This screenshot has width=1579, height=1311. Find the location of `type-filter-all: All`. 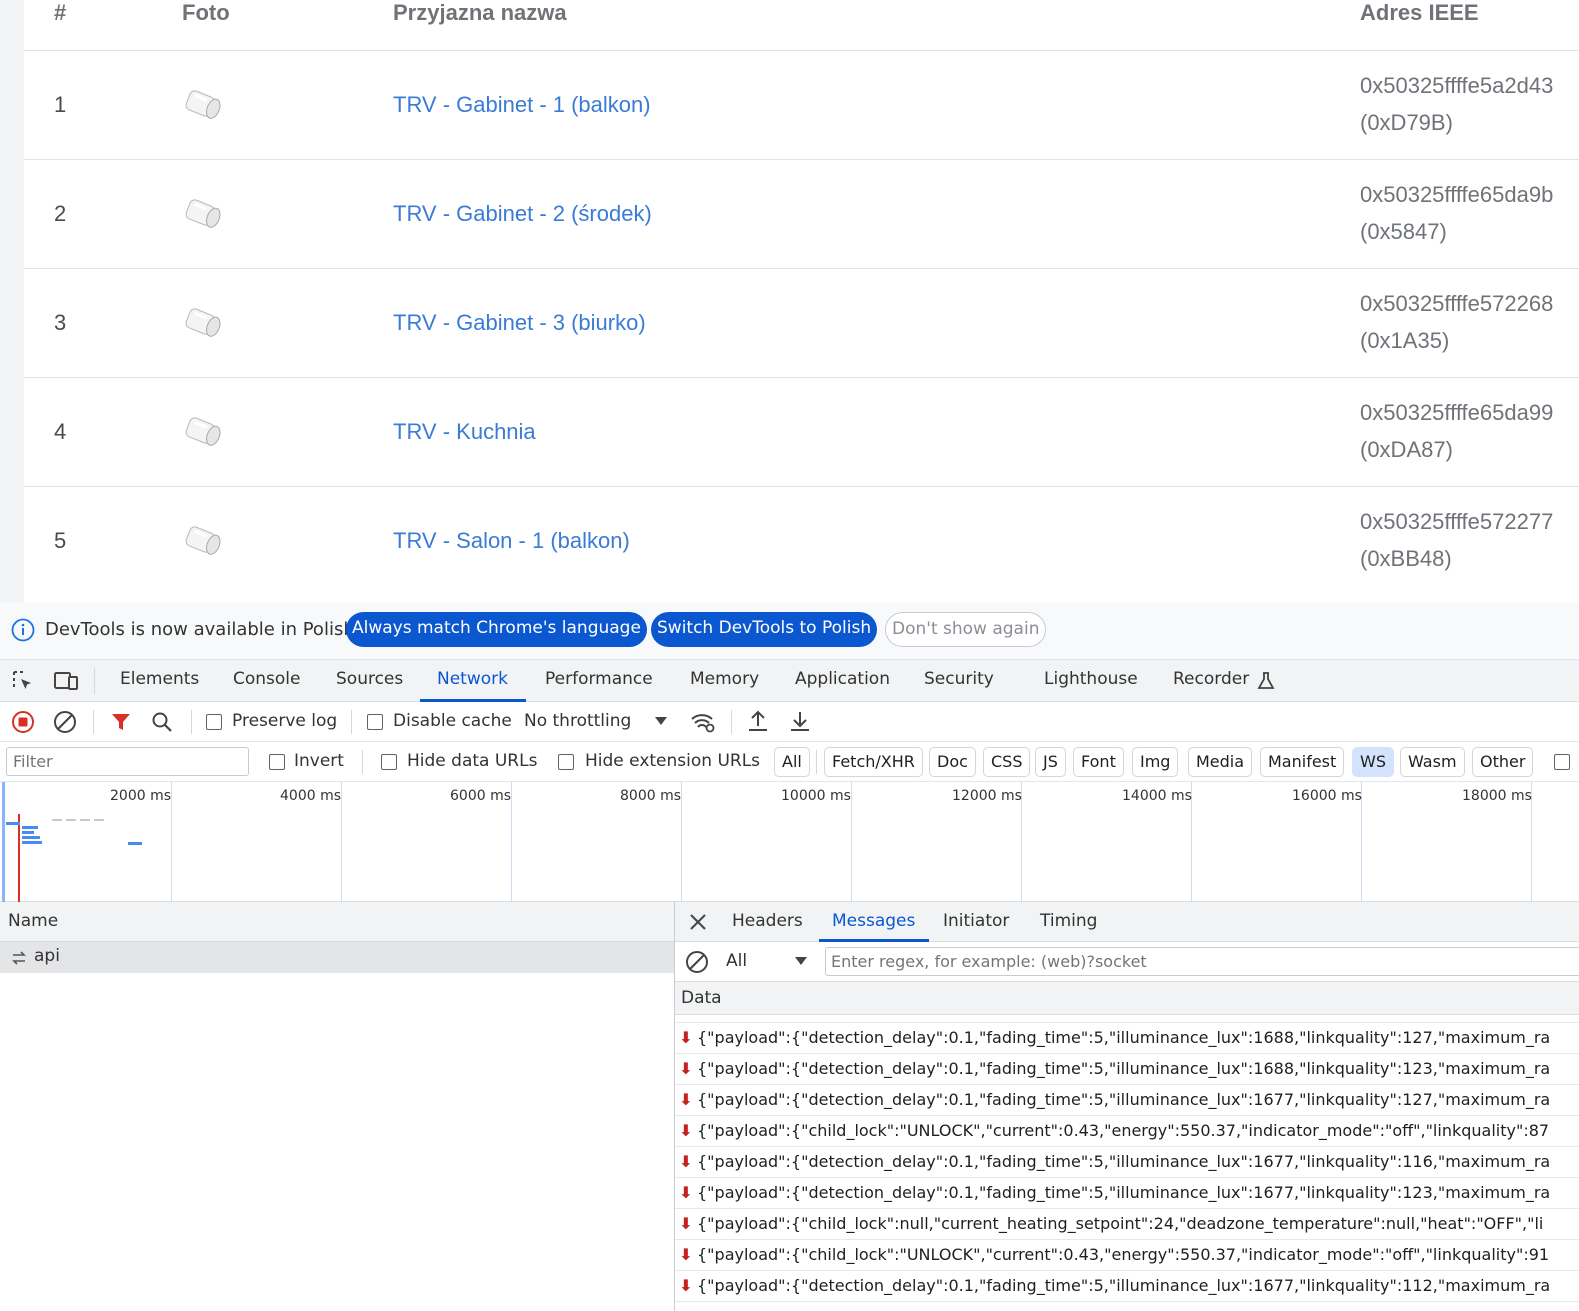

type-filter-all: All is located at coordinates (792, 762).